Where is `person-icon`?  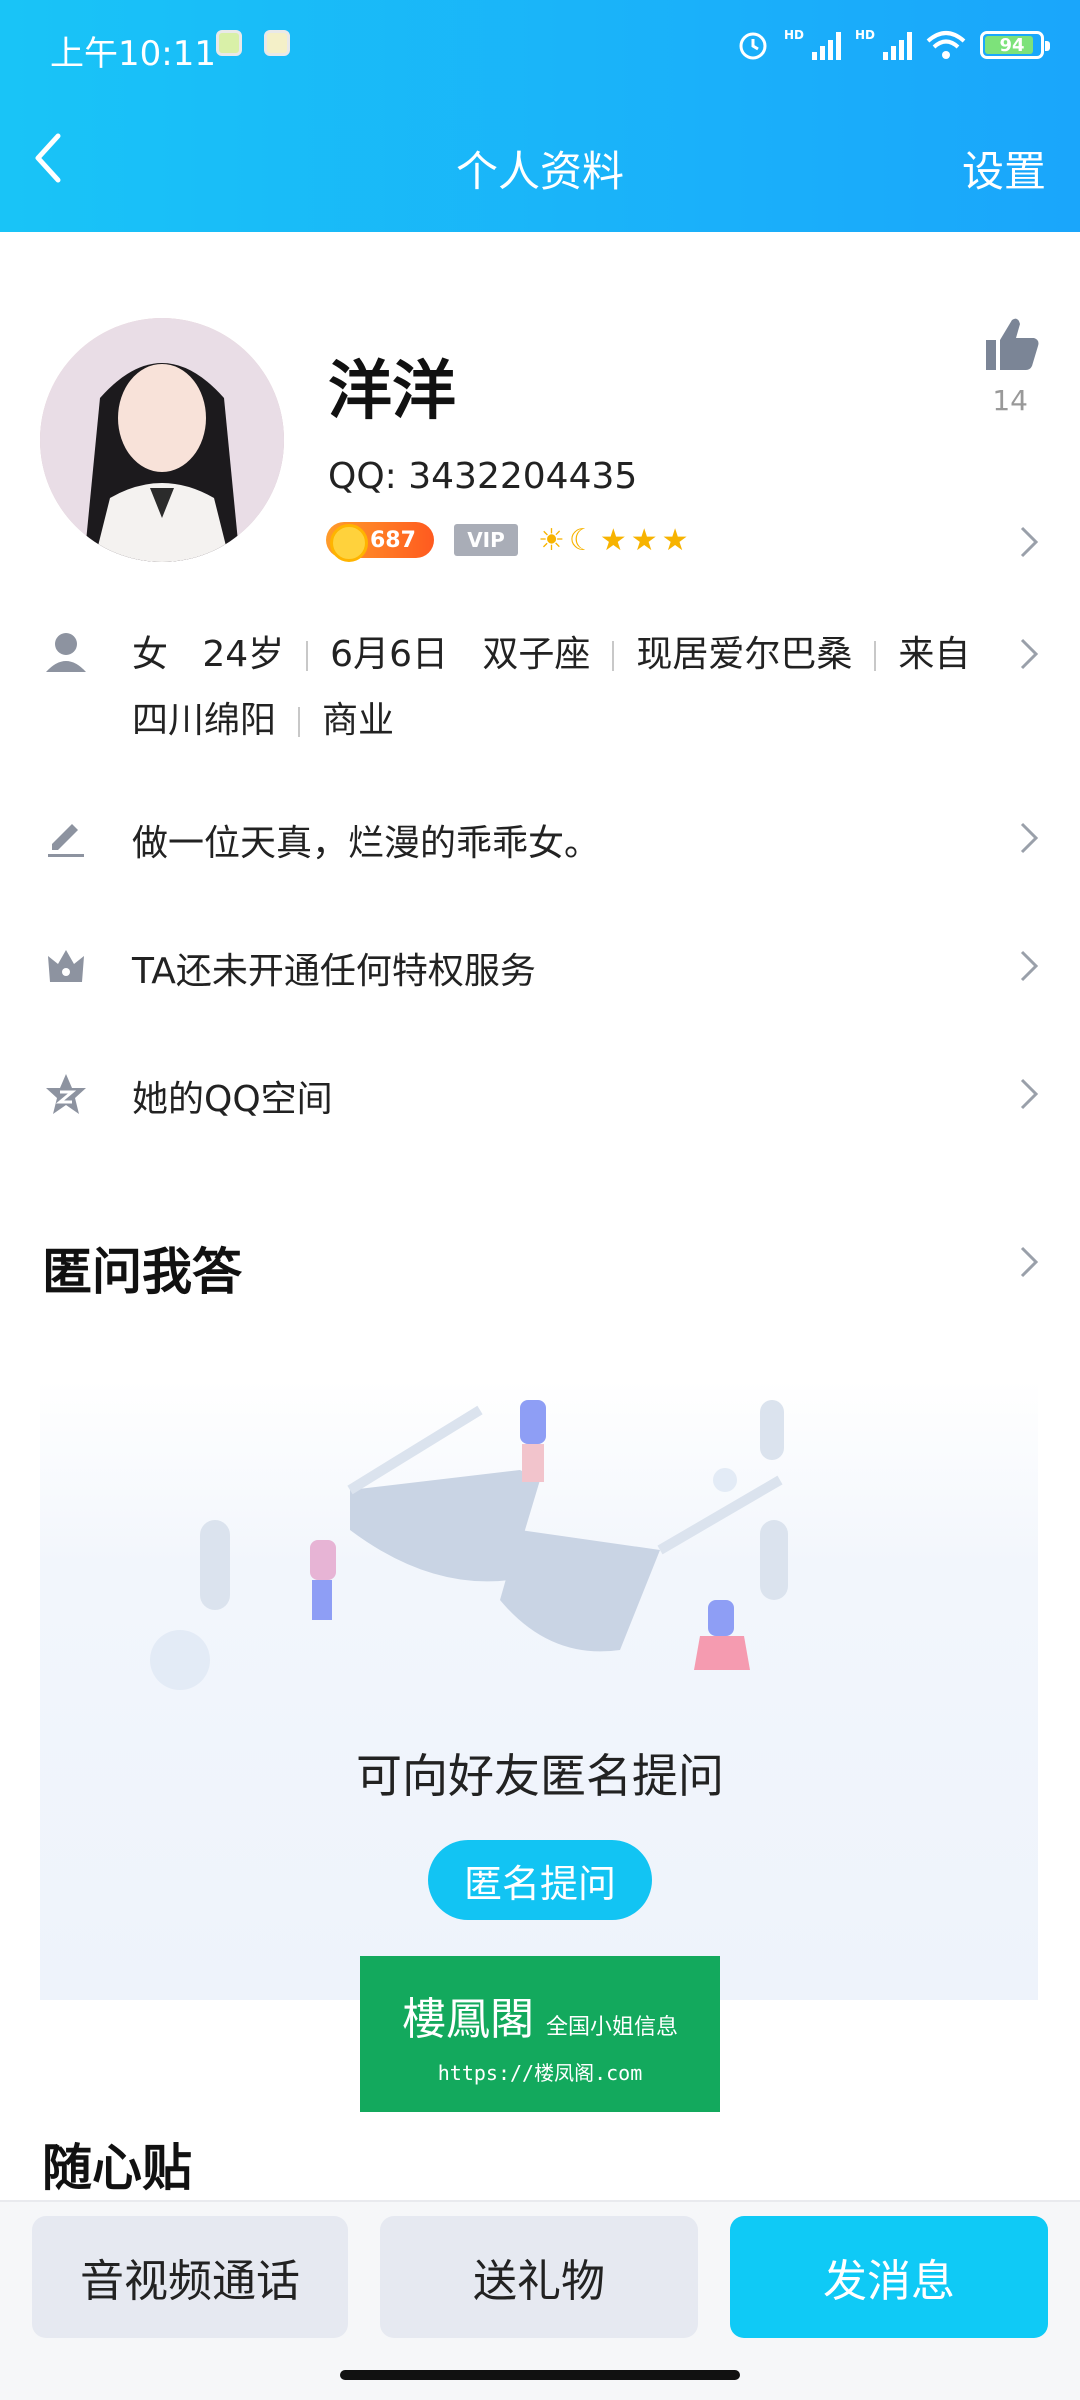 person-icon is located at coordinates (66, 652).